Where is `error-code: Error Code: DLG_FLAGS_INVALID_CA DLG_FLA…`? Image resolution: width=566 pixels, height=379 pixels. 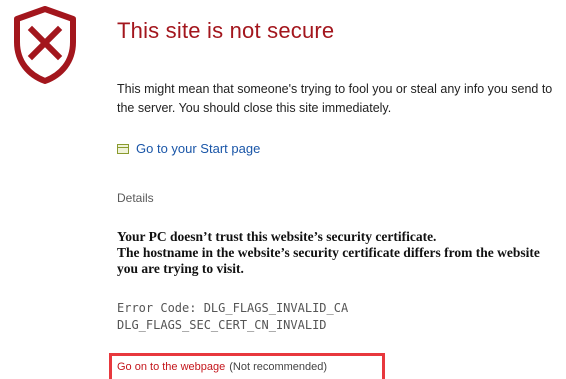
error-code: Error Code: DLG_FLAGS_INVALID_CA DLG_FLA… is located at coordinates (232, 317).